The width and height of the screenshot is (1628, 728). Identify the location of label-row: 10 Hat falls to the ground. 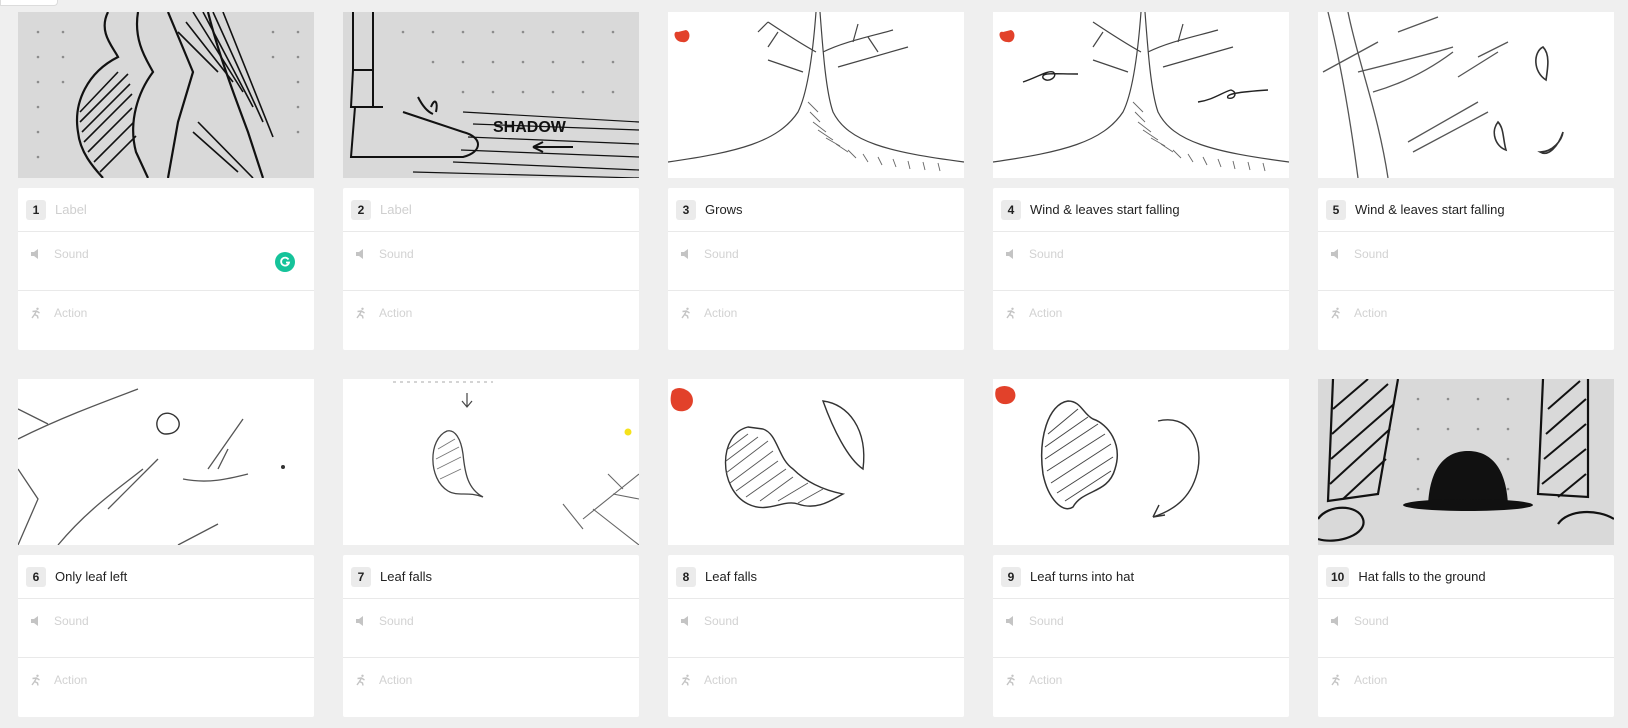
(1466, 577).